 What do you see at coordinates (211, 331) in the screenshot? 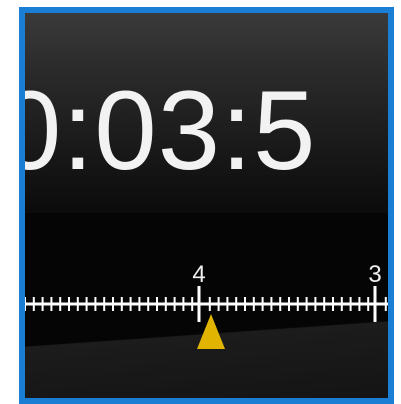
I see `triangle-pointer-icon` at bounding box center [211, 331].